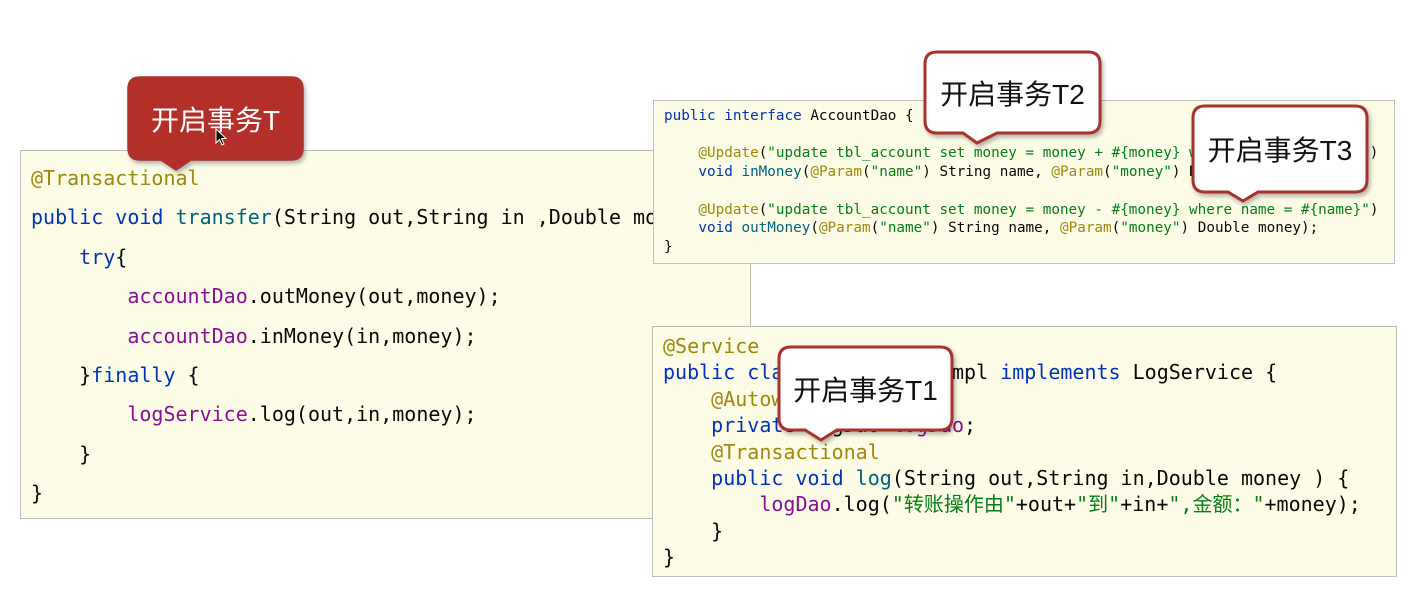  What do you see at coordinates (1199, 372) in the screenshot?
I see `code-token-plain: LogService {` at bounding box center [1199, 372].